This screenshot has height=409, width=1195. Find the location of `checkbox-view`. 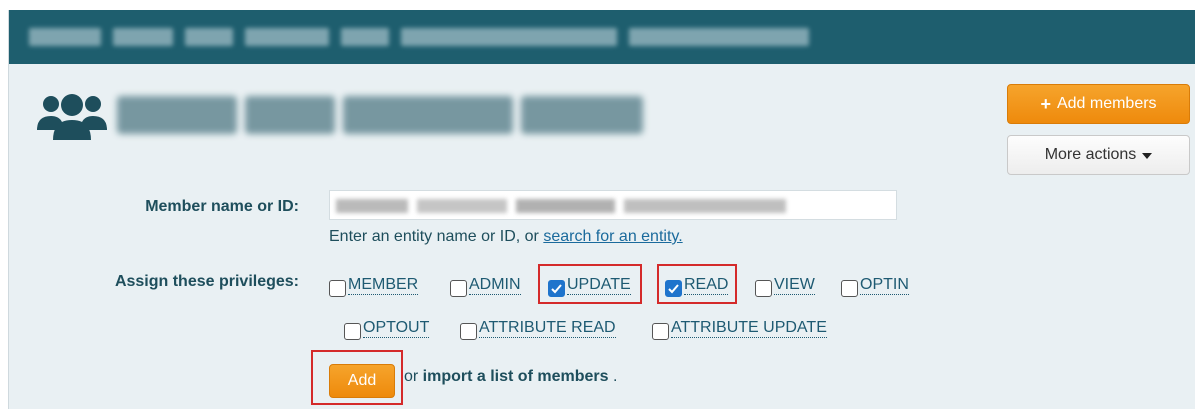

checkbox-view is located at coordinates (763, 288).